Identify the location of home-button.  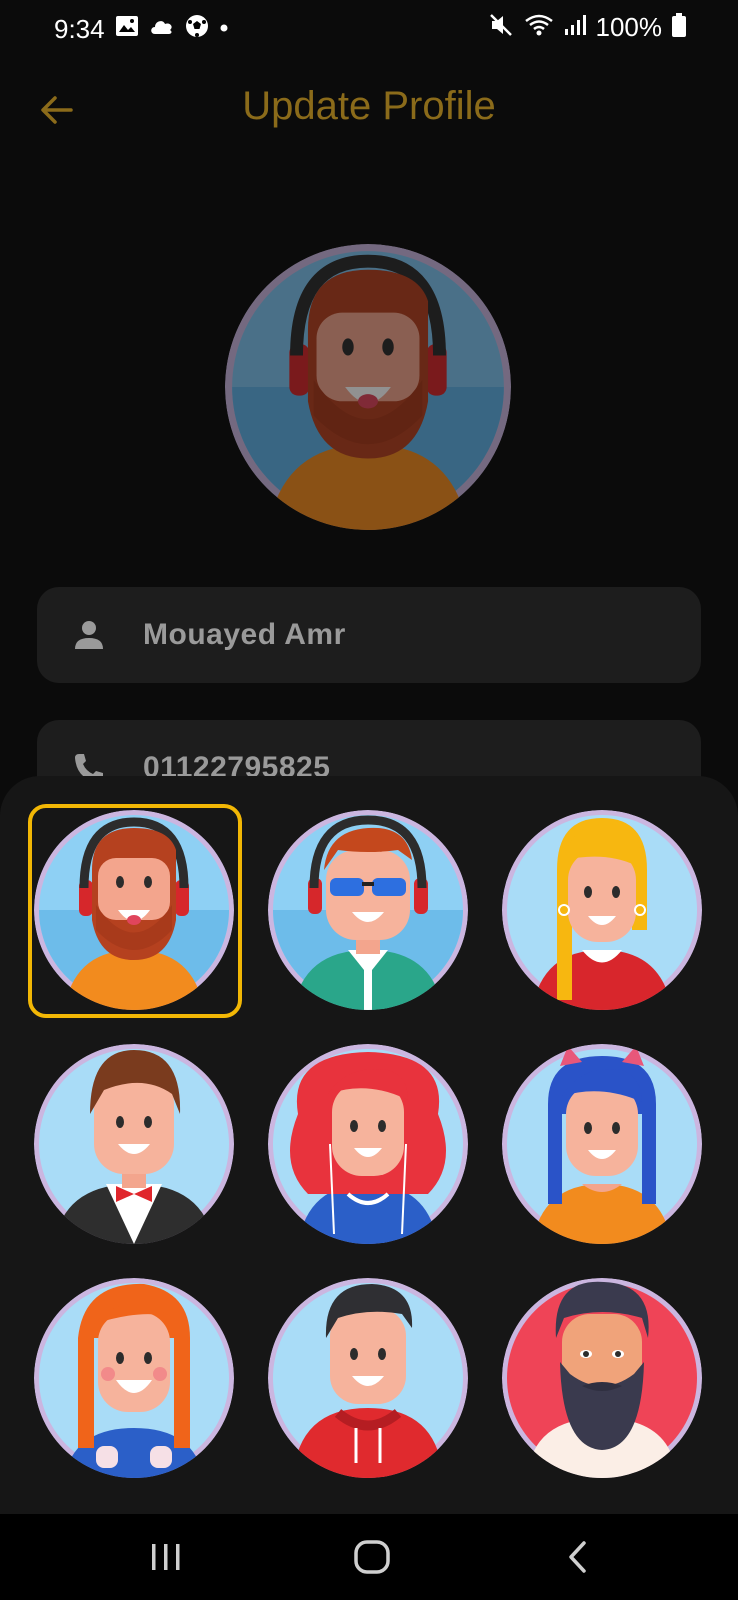
(372, 1557).